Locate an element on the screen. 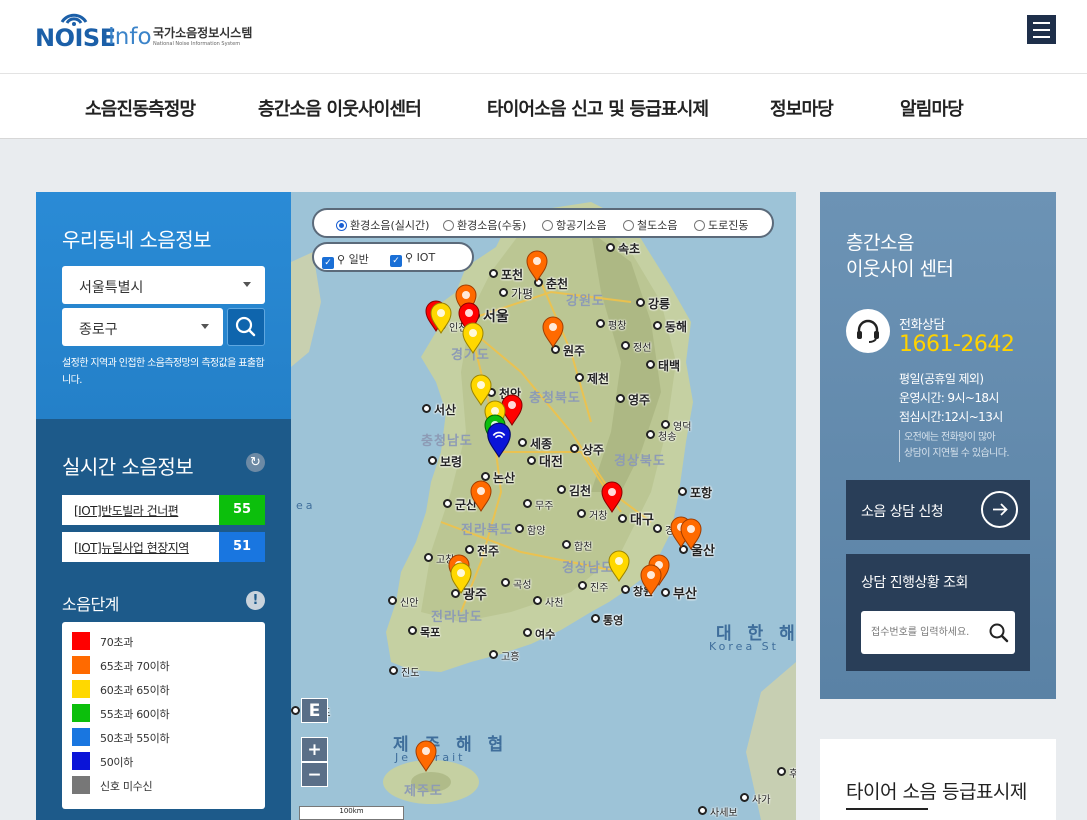 The image size is (1087, 820). realtime-item-name: [IOT]반도빌라 건너편 is located at coordinates (144, 510).